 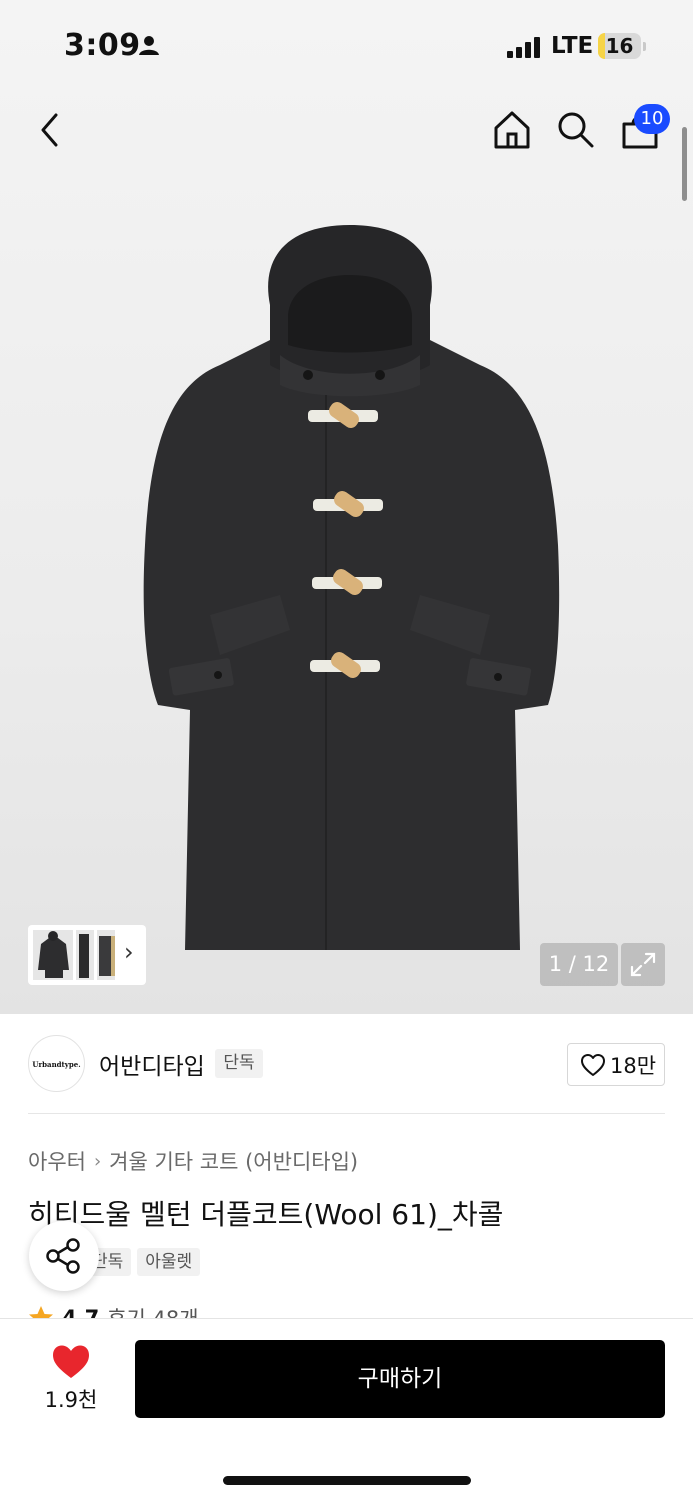 I want to click on image-page-counter: 1 / 12, so click(x=579, y=964).